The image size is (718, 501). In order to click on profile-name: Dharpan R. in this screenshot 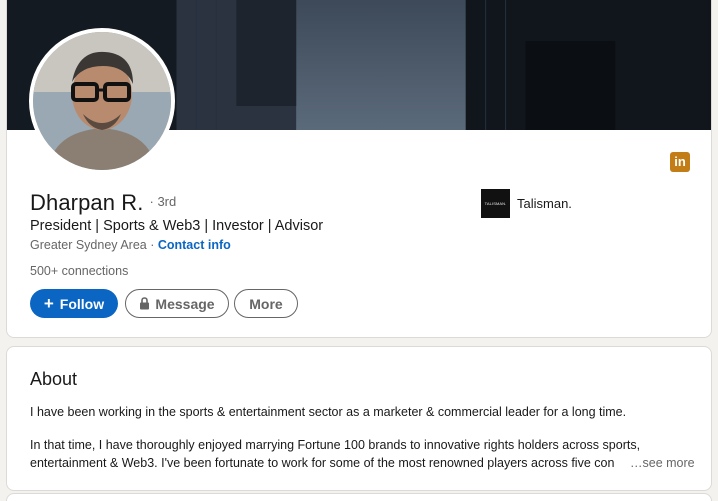, I will do `click(87, 202)`.